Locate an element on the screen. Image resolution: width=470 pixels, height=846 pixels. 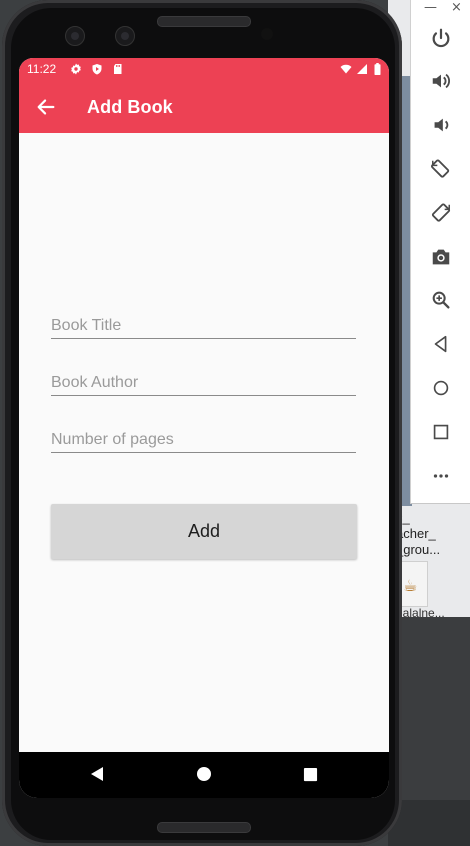
power-button is located at coordinates (440, 38).